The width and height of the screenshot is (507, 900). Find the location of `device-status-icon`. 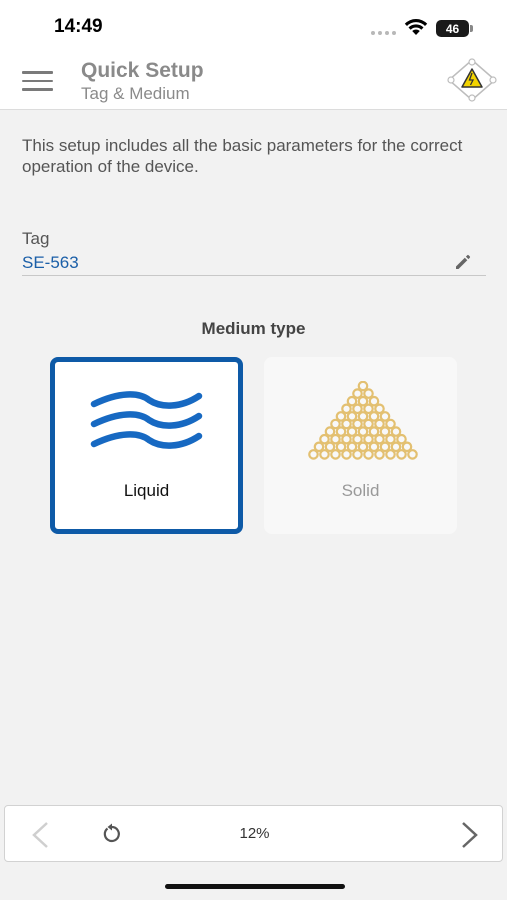

device-status-icon is located at coordinates (472, 80).